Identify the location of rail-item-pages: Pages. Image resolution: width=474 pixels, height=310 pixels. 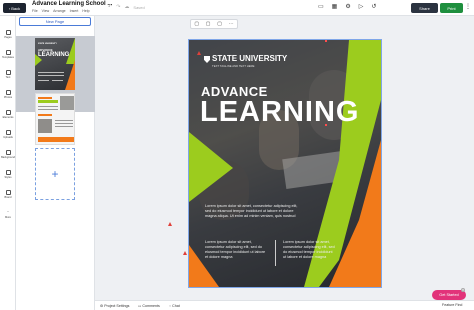
(8, 34).